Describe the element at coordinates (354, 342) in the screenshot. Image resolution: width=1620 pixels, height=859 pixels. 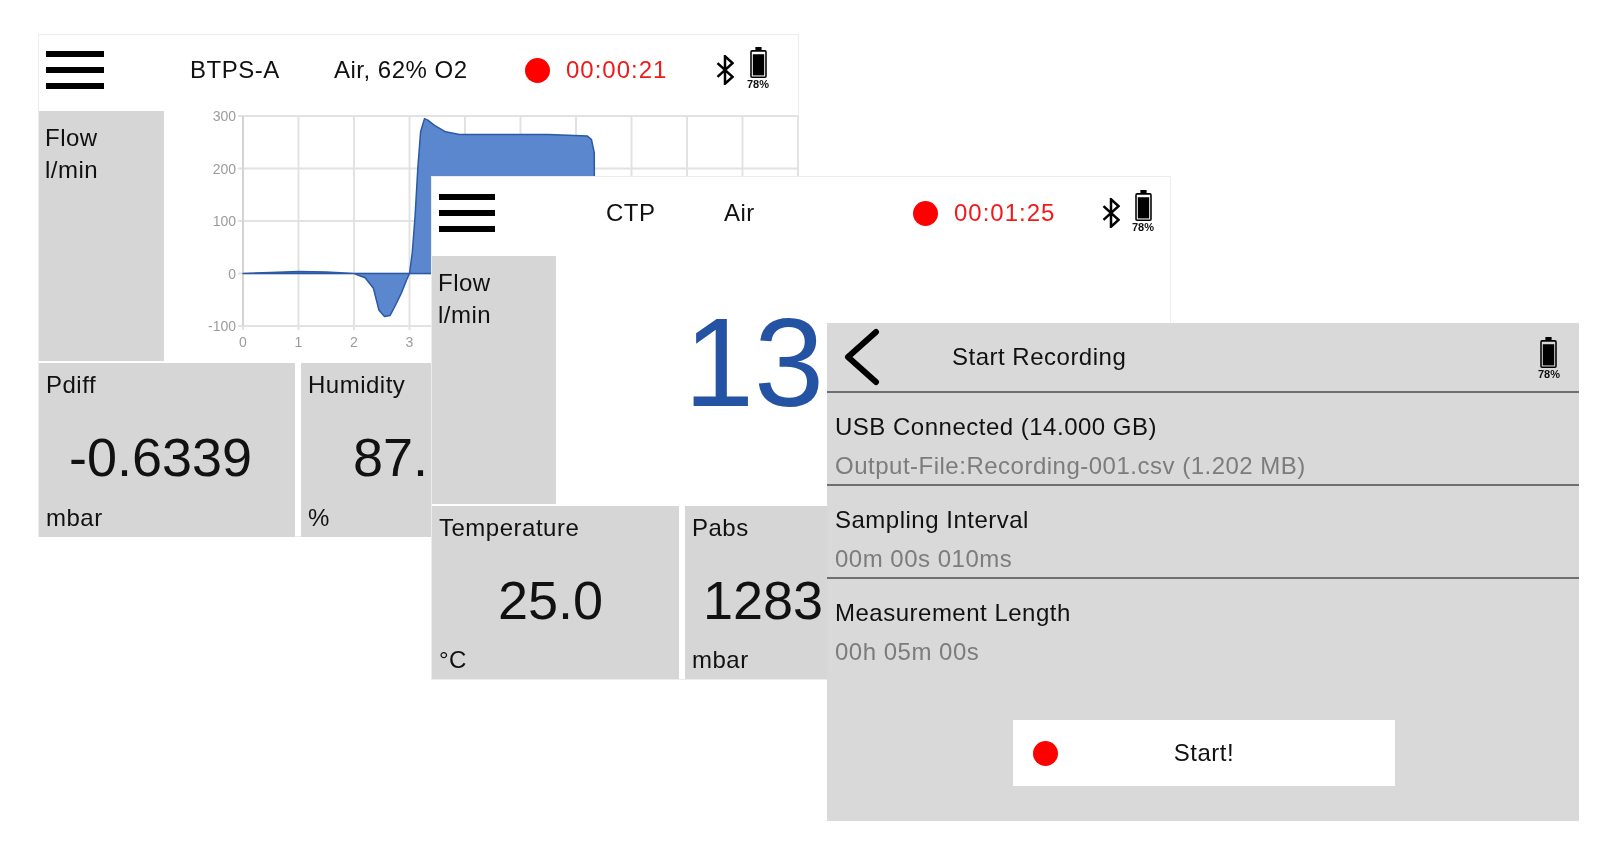
I see `axis-tick-label: 2` at that location.